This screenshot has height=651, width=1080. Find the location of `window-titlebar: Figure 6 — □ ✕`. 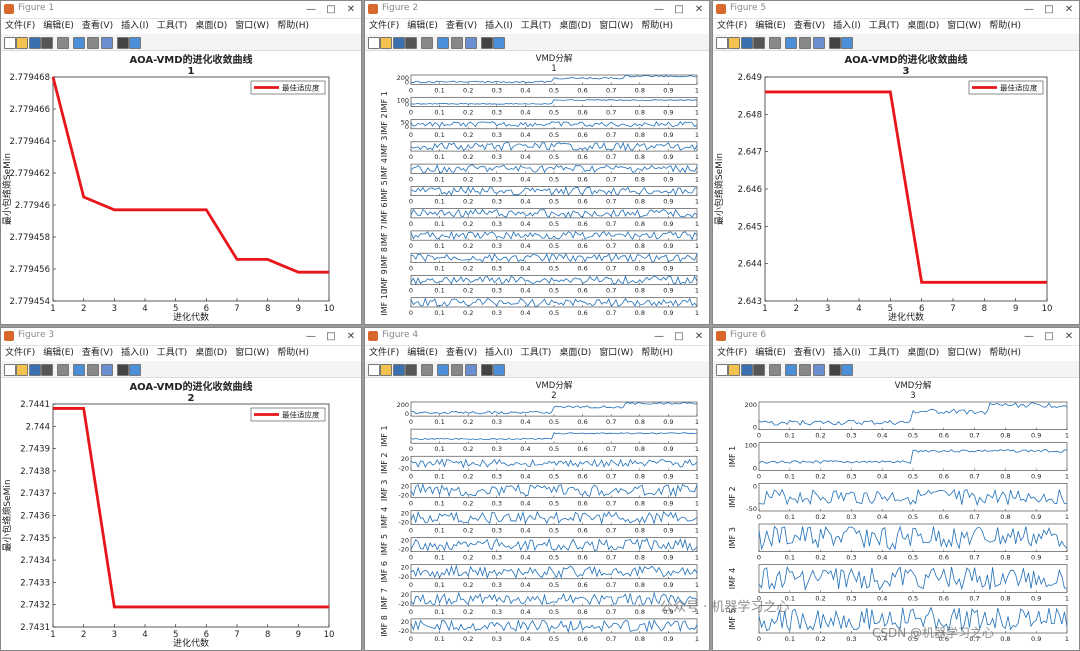

window-titlebar: Figure 6 — □ ✕ is located at coordinates (896, 337).